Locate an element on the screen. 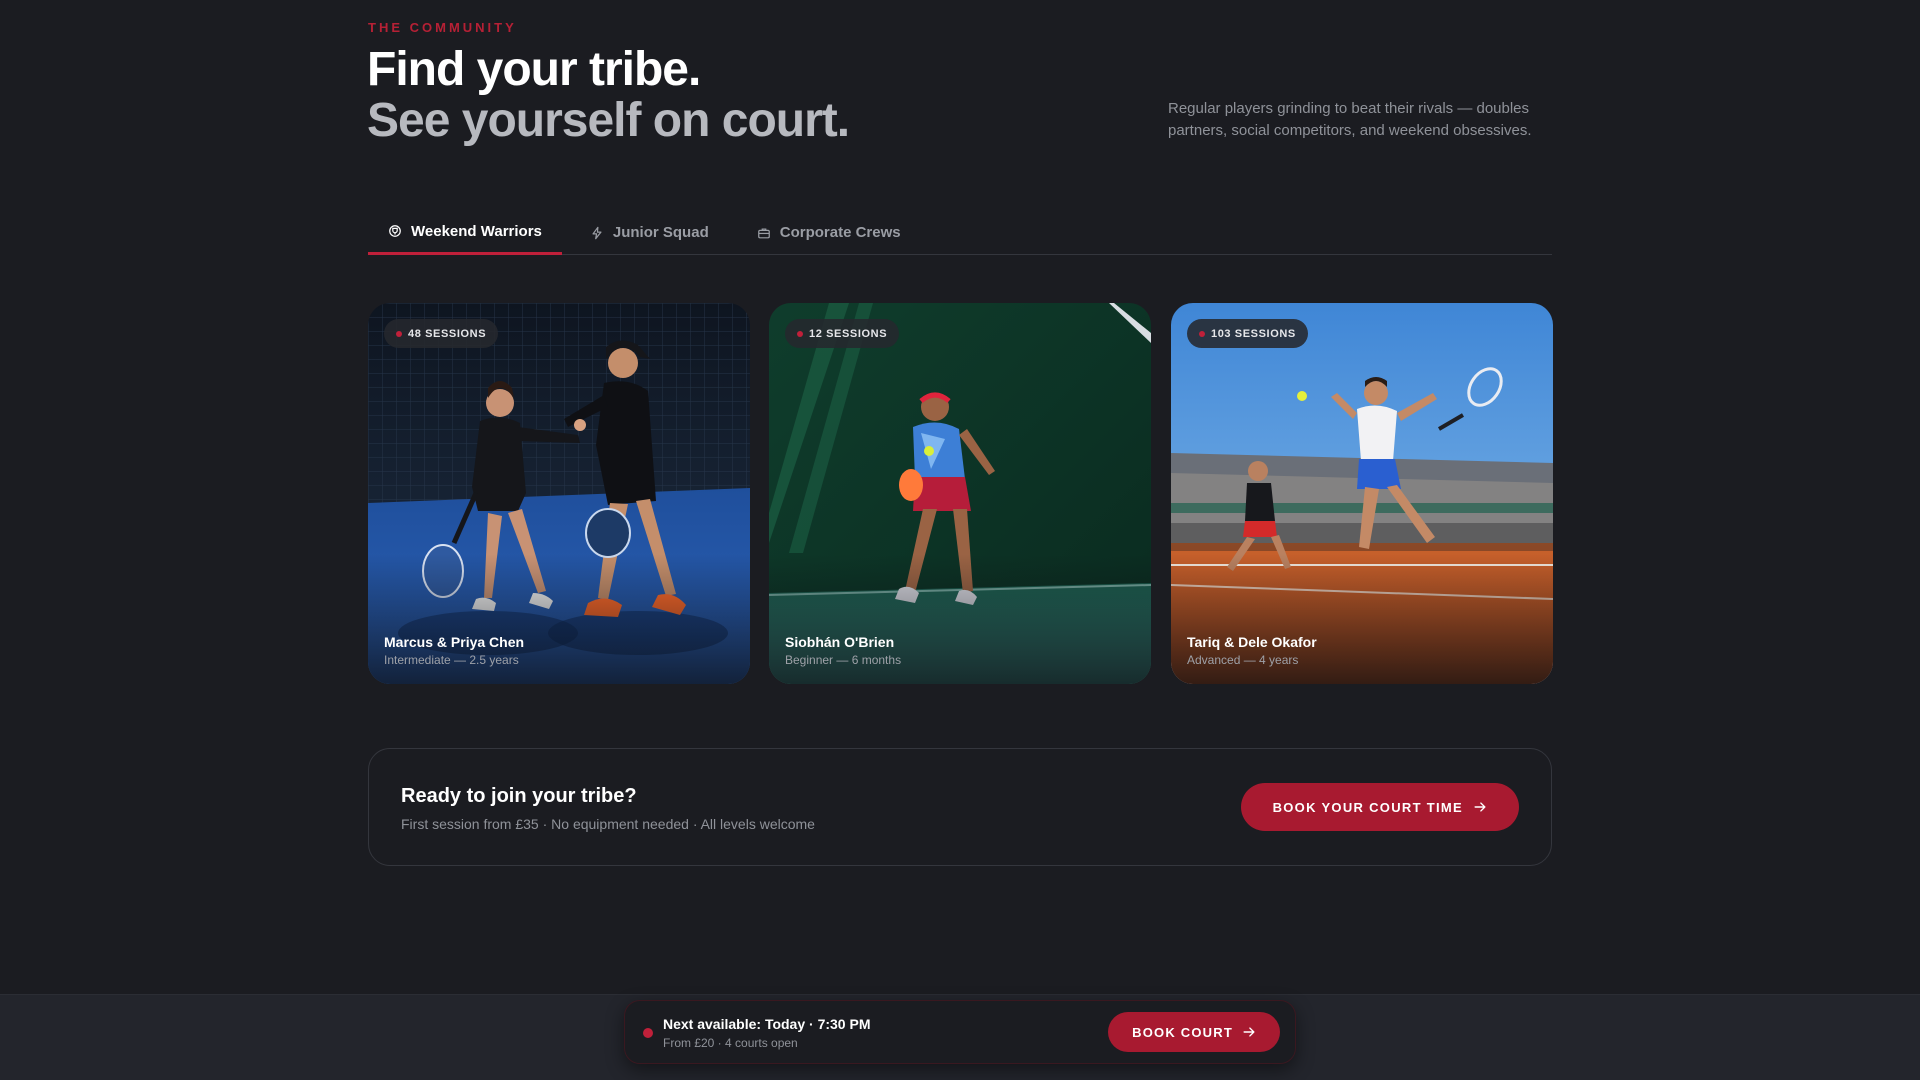 Image resolution: width=1920 pixels, height=1080 pixels. book-court-time-button: BOOK YOUR COURT TIME is located at coordinates (1379, 807).